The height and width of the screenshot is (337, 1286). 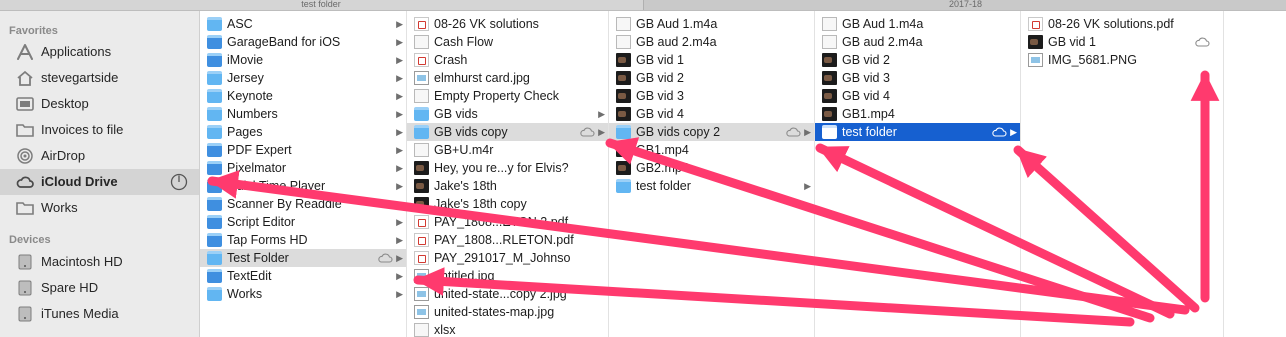 I want to click on sidebar-item-spare-hd: Spare HD, so click(x=99, y=288).